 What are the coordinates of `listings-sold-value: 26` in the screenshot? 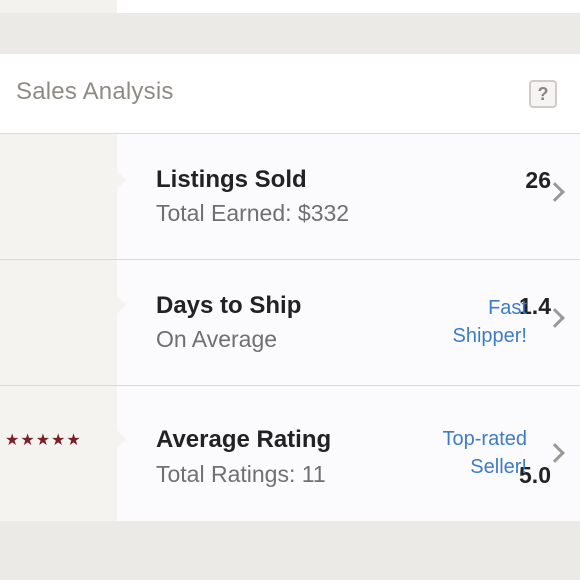 It's located at (538, 180).